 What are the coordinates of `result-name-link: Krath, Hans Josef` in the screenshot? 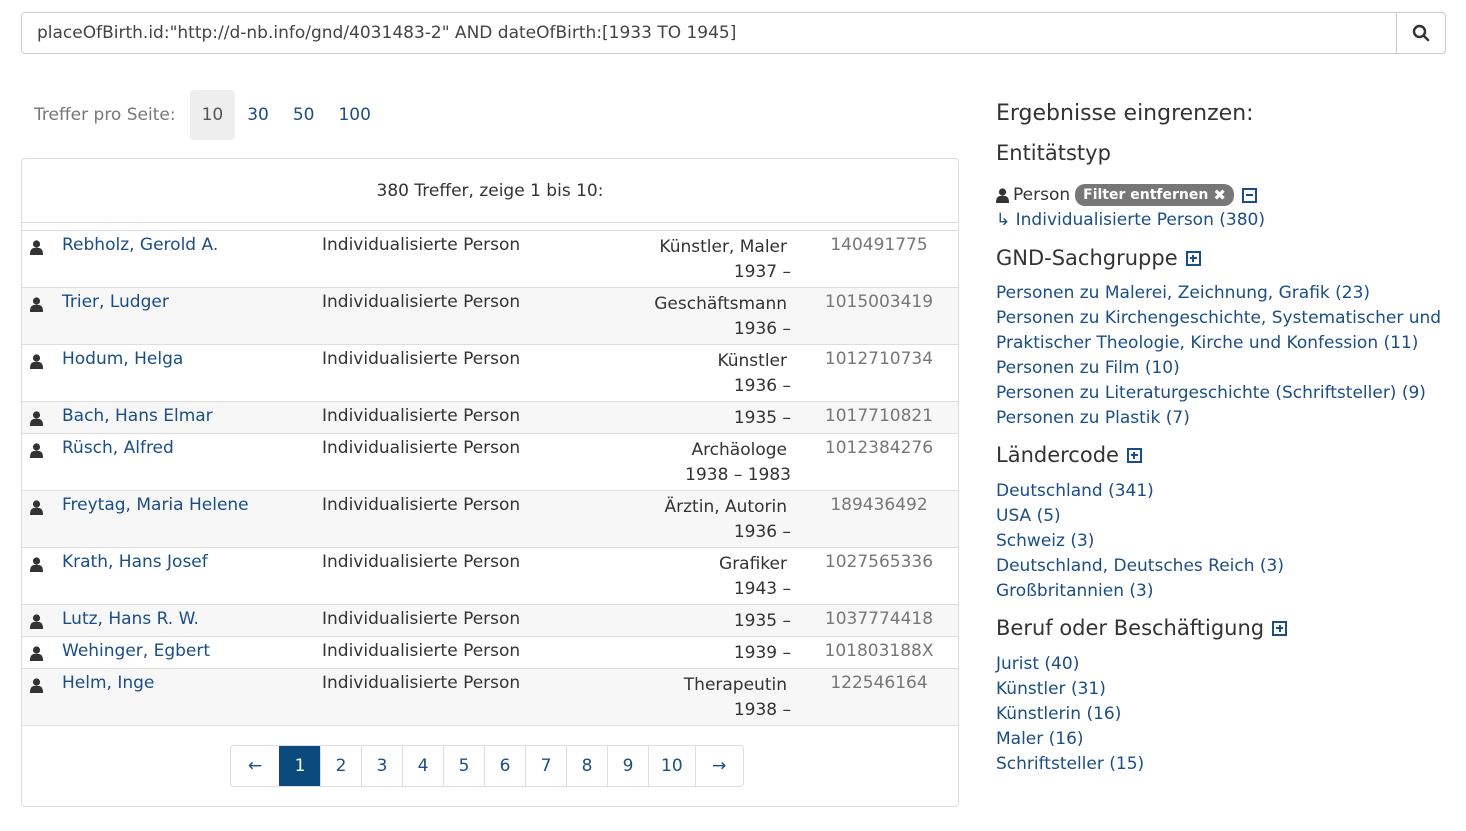 It's located at (135, 562).